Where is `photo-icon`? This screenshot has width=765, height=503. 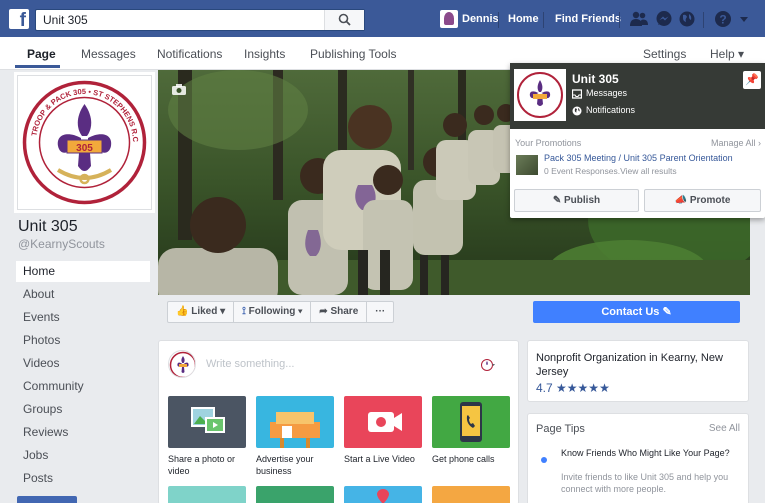 photo-icon is located at coordinates (208, 420).